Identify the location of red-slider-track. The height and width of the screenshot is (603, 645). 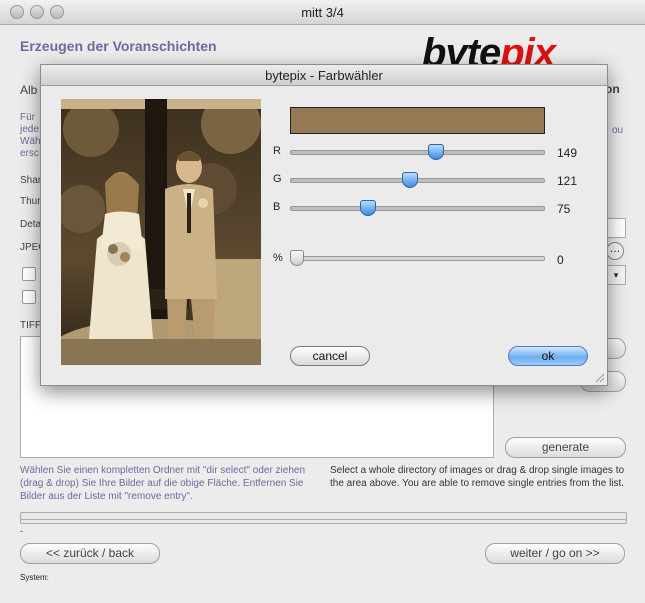
(417, 152).